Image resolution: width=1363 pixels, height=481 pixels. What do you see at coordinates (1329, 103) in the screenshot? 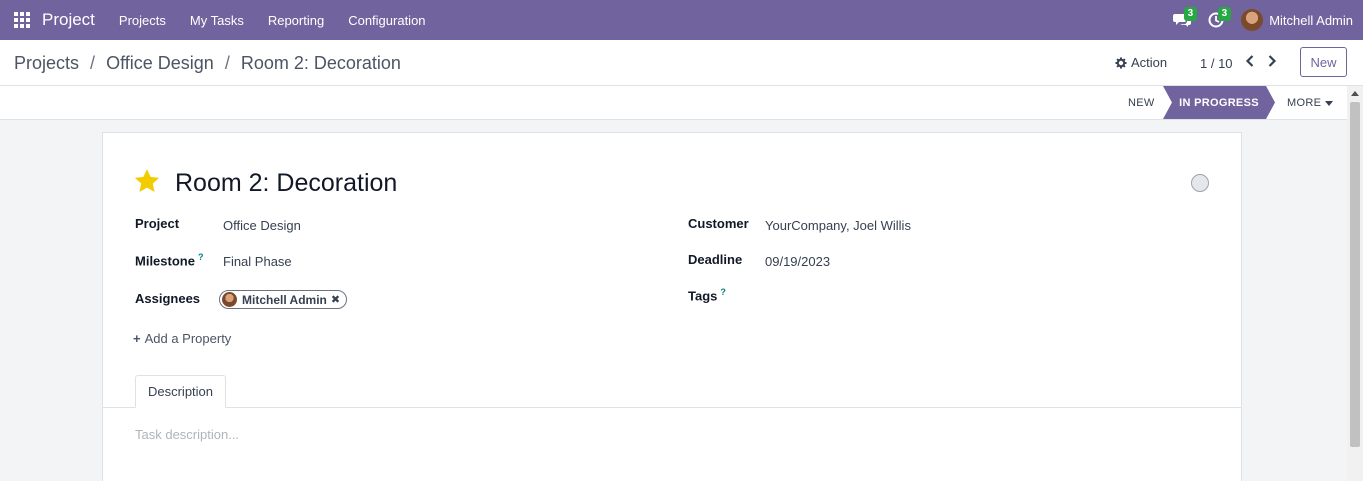
I see `caret-down-icon` at bounding box center [1329, 103].